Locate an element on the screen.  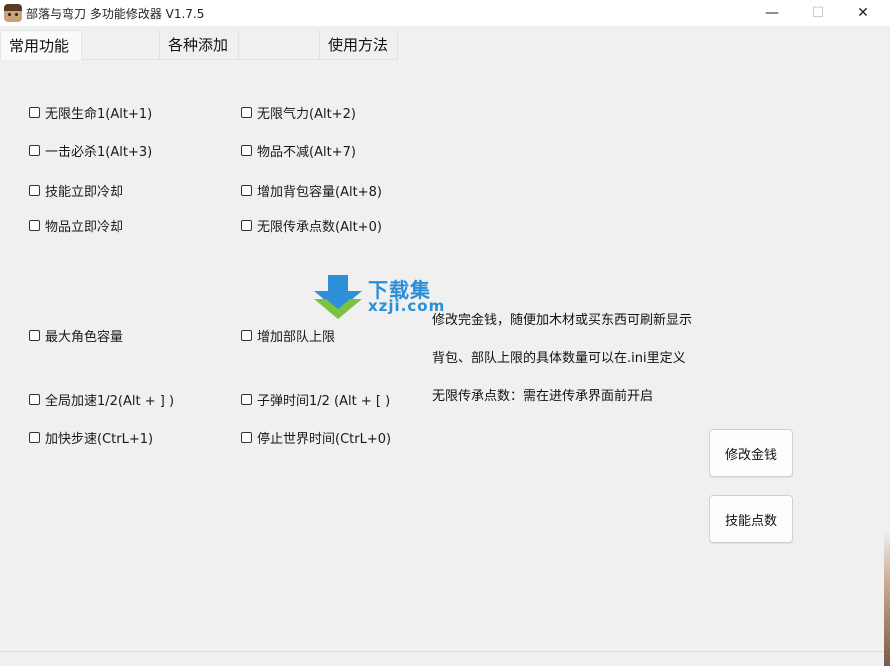
checkbox-one-hit-kill: 一击必杀1(Alt+3) is located at coordinates (91, 151).